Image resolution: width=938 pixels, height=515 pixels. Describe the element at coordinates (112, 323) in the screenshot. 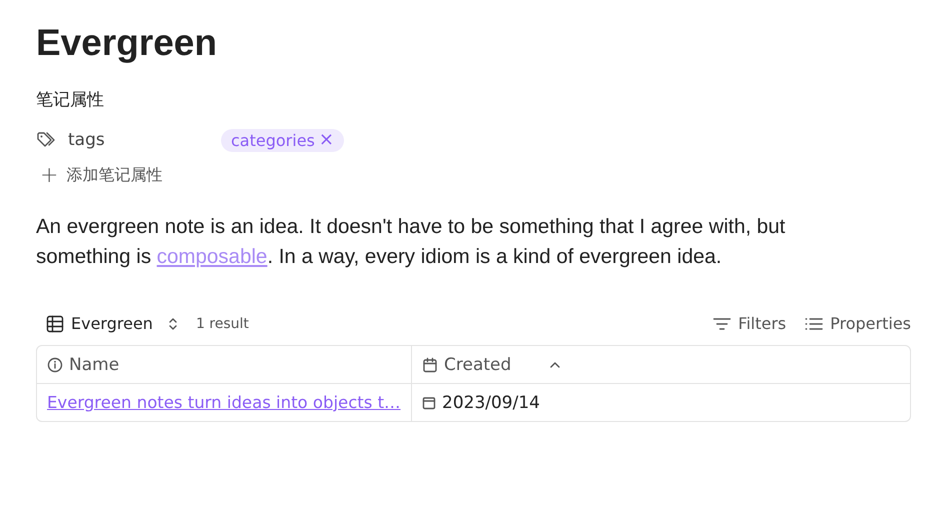

I see `view-selector: Evergreen` at that location.